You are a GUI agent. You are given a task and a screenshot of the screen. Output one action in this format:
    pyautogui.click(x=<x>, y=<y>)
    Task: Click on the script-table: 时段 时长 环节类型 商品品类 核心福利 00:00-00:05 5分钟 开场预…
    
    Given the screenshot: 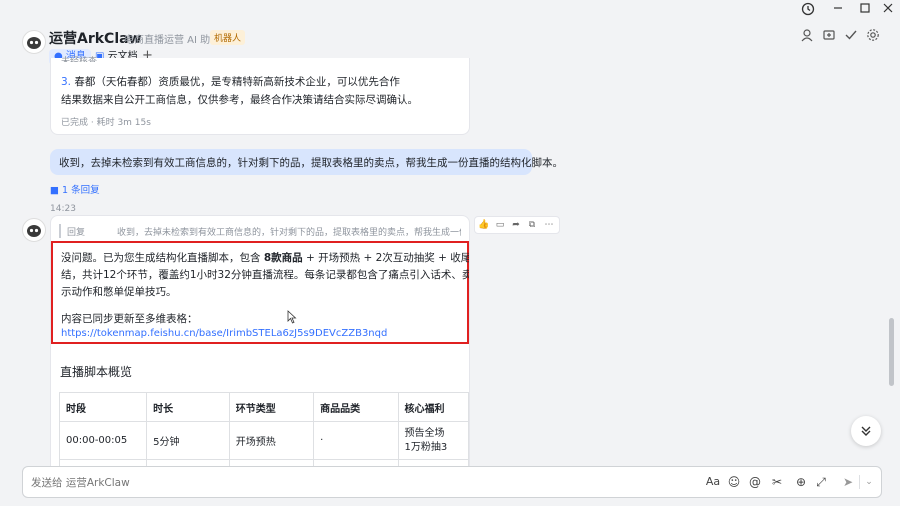 What is the action you would take?
    pyautogui.click(x=263, y=434)
    